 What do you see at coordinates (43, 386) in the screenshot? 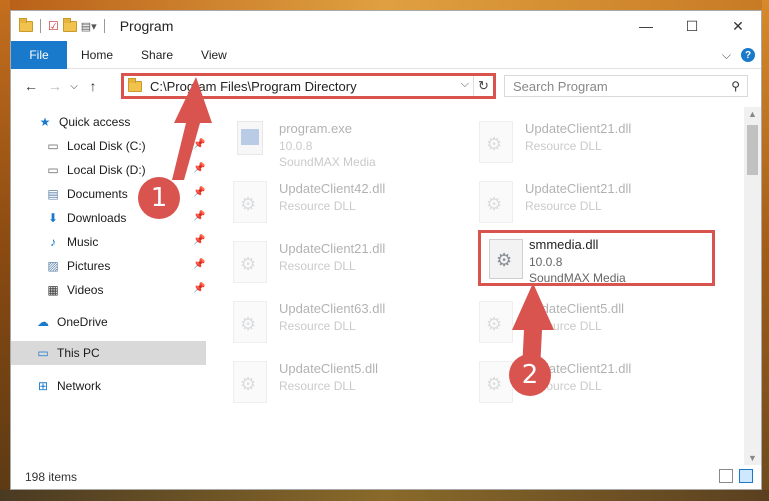
I see `network-icon: ⊞` at bounding box center [43, 386].